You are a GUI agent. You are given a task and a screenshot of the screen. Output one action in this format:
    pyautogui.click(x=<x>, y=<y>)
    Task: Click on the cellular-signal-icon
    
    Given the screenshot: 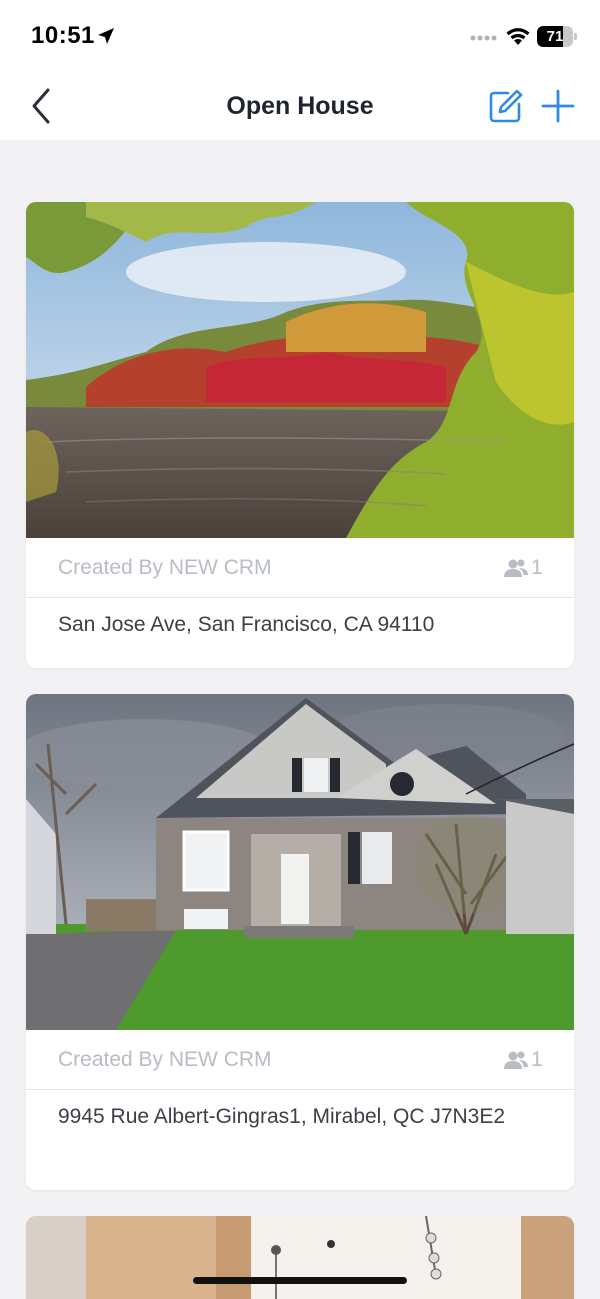 What is the action you would take?
    pyautogui.click(x=483, y=38)
    